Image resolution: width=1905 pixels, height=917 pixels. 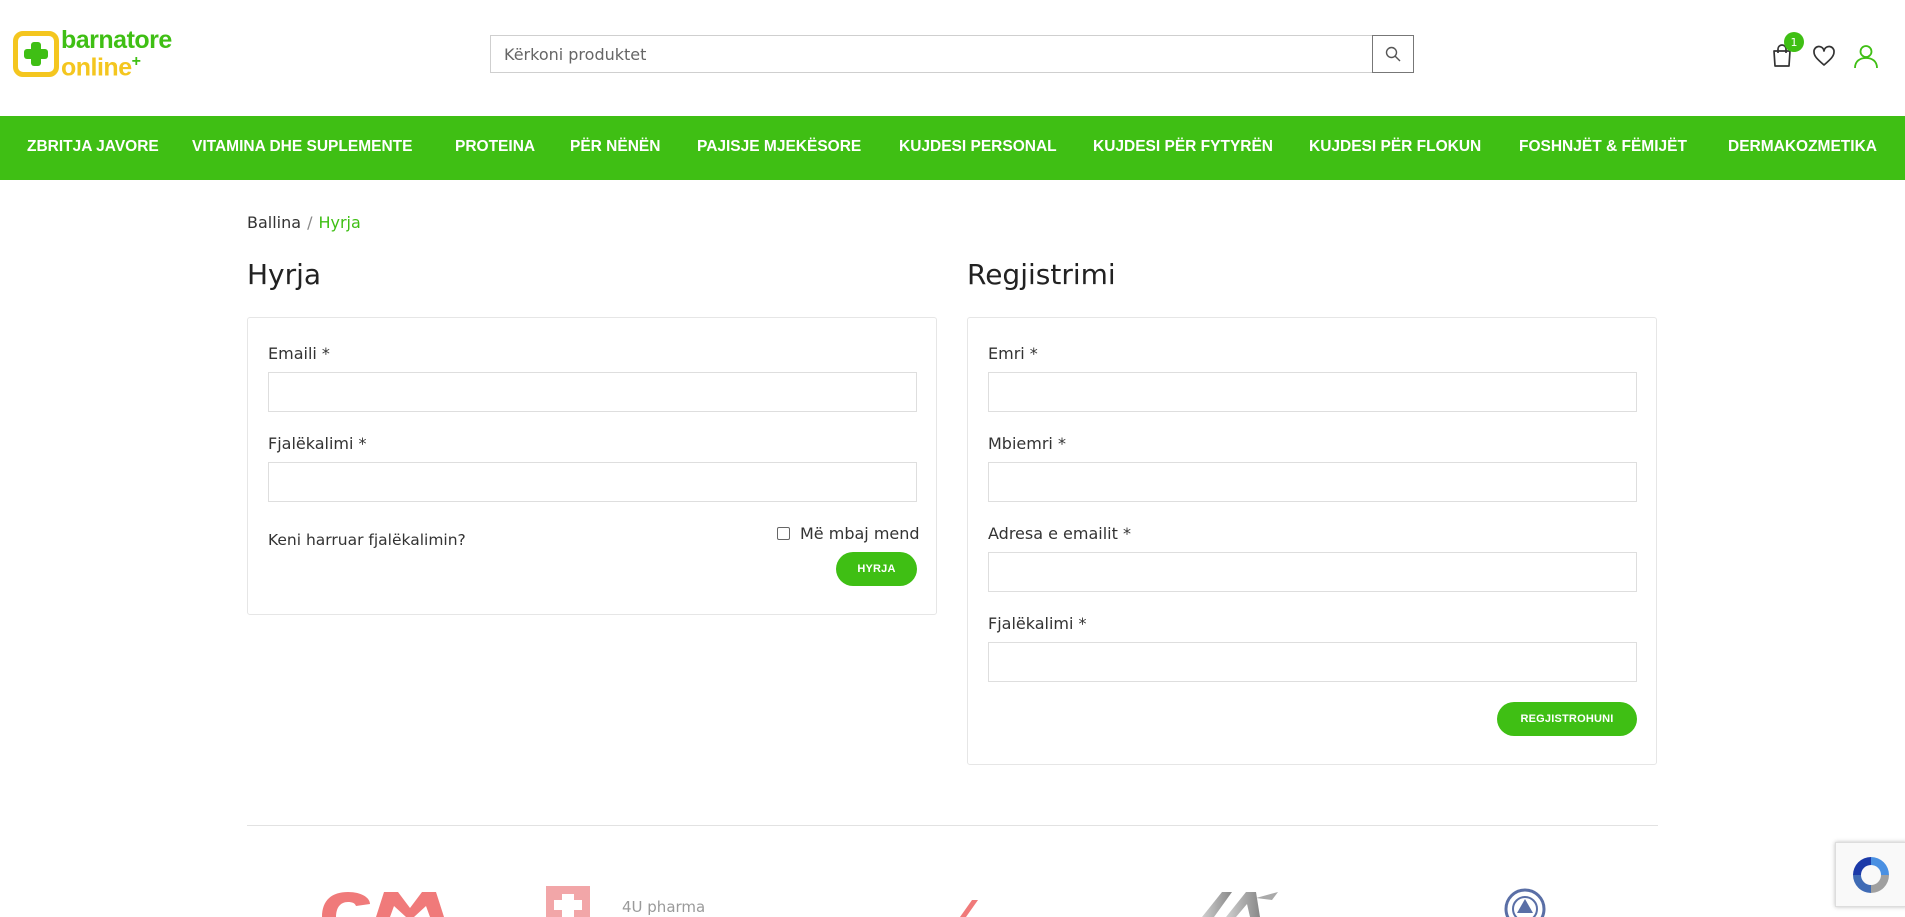 What do you see at coordinates (931, 54) in the screenshot?
I see `search-input` at bounding box center [931, 54].